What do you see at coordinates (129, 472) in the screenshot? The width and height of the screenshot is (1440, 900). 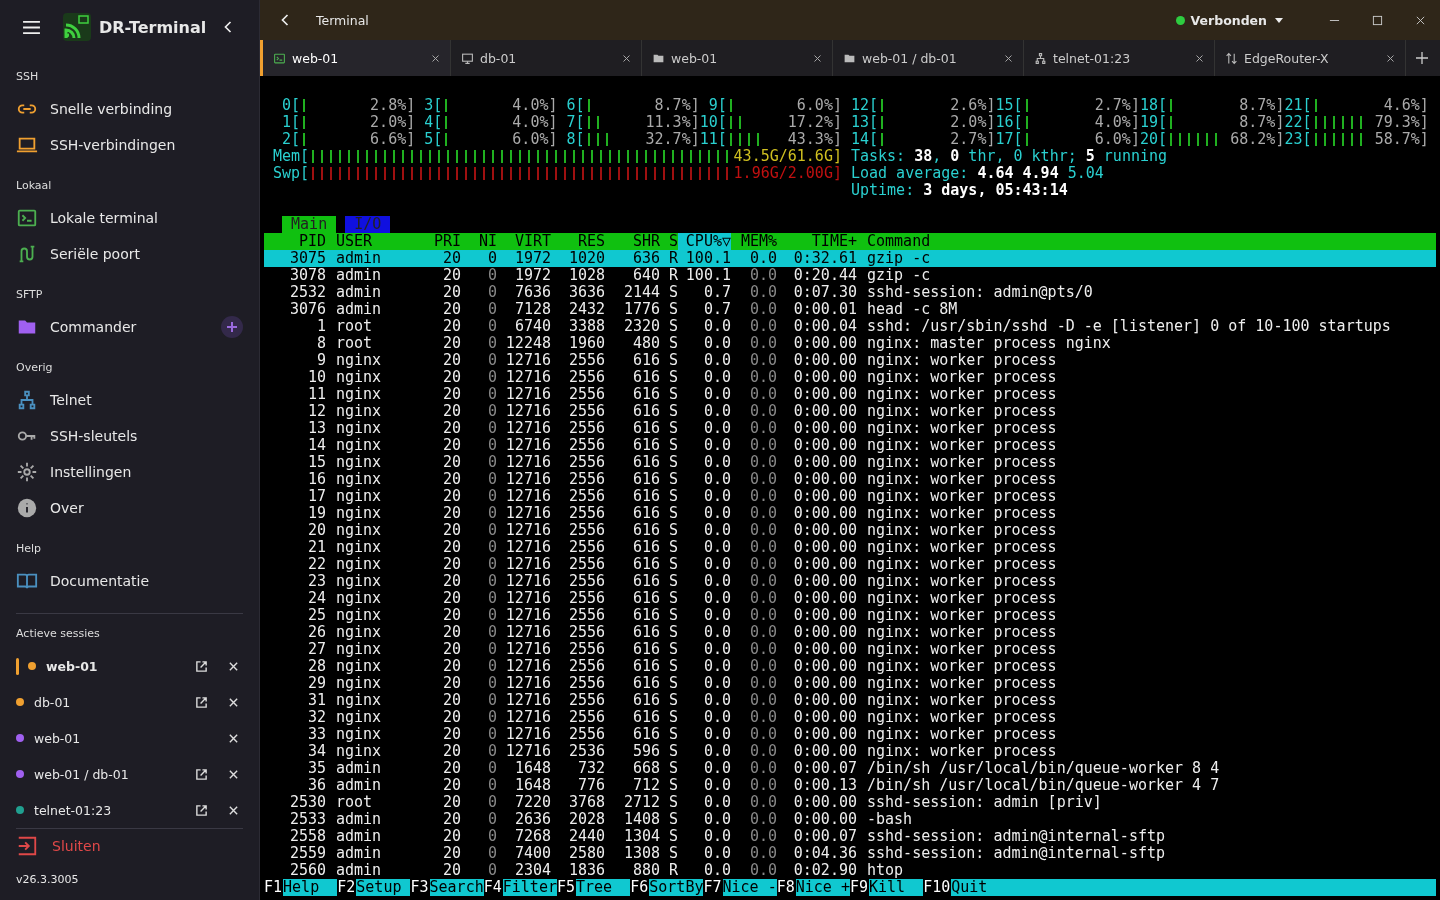 I see `nav-item: Instellingen` at bounding box center [129, 472].